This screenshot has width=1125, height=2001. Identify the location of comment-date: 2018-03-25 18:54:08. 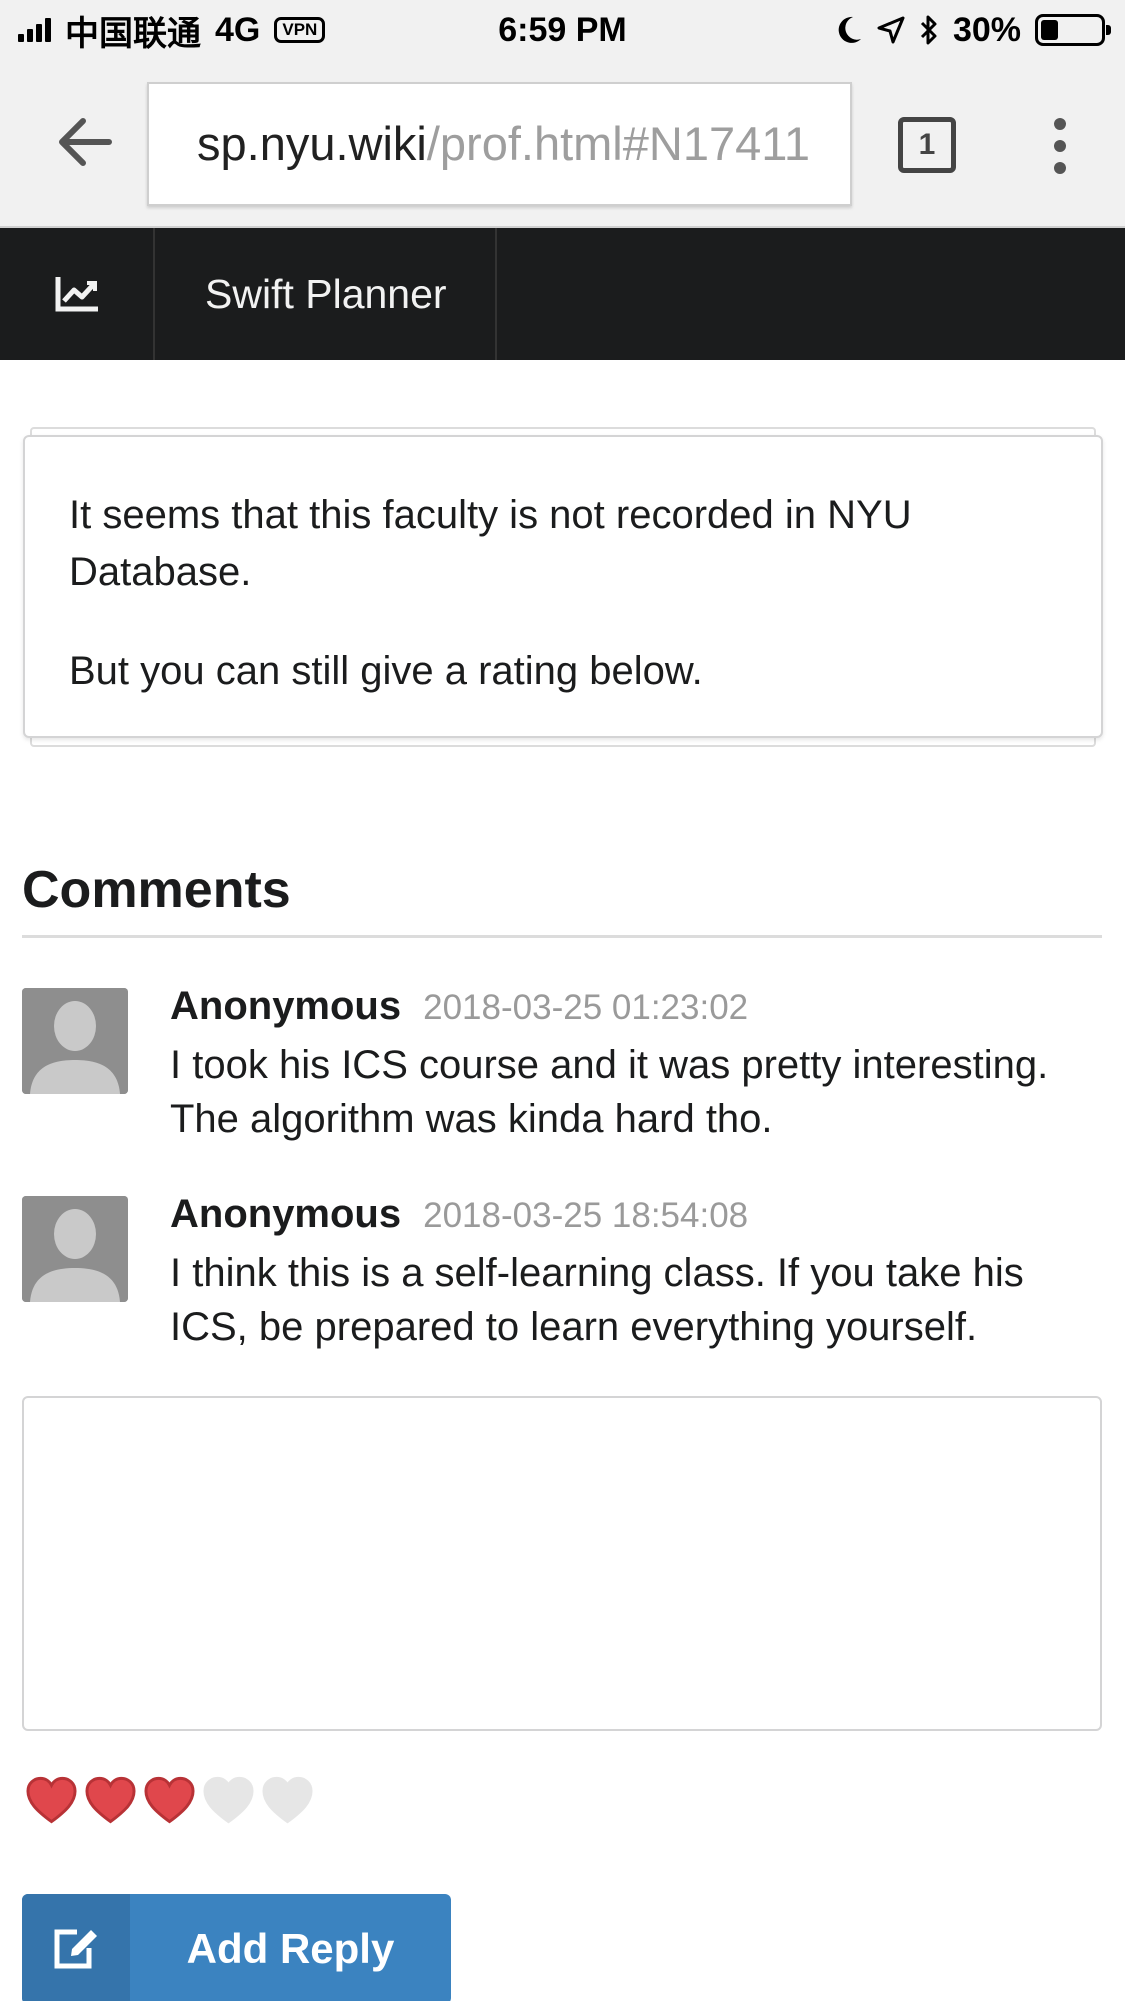
(586, 1215).